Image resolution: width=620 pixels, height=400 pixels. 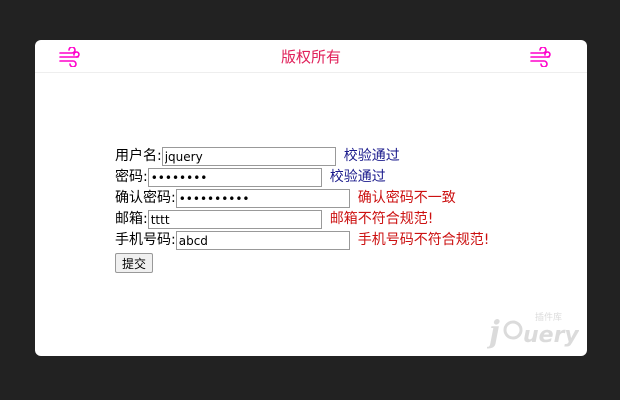 What do you see at coordinates (131, 177) in the screenshot?
I see `password-label: 密码:` at bounding box center [131, 177].